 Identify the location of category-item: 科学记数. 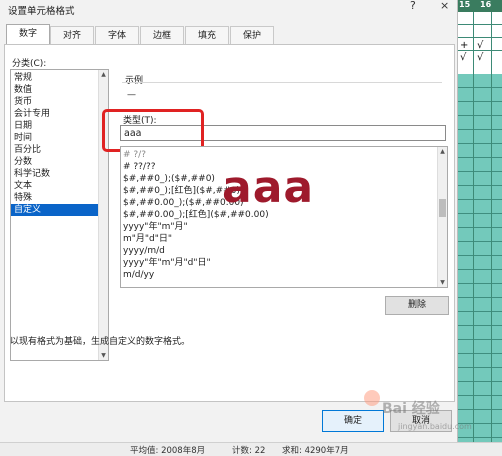
(55, 174).